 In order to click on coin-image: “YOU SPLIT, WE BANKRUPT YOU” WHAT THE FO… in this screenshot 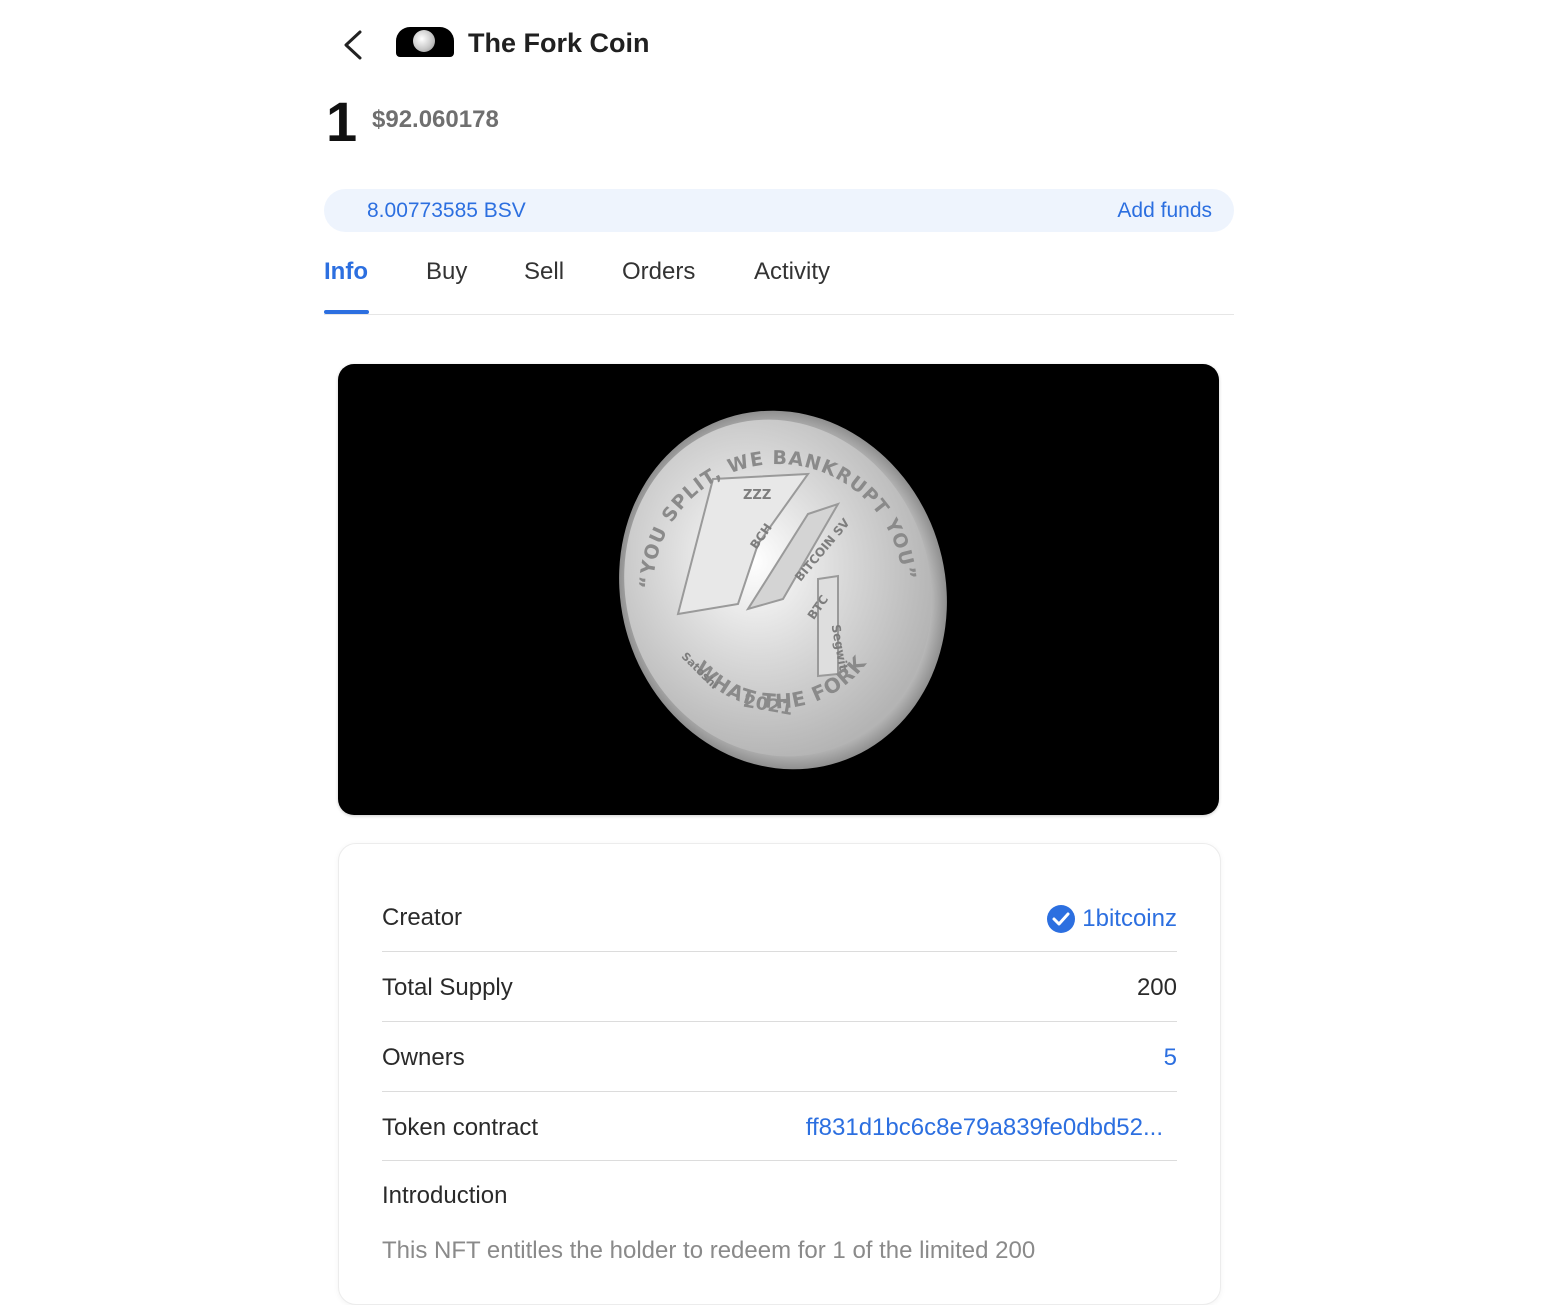, I will do `click(783, 590)`.